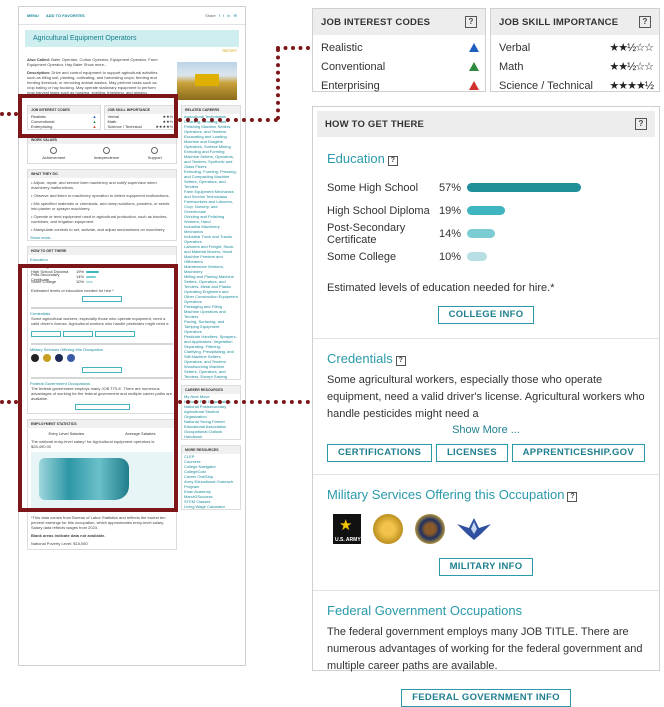  I want to click on related-career-link: Grinding and Polishing Workers, Hand, so click(211, 219).